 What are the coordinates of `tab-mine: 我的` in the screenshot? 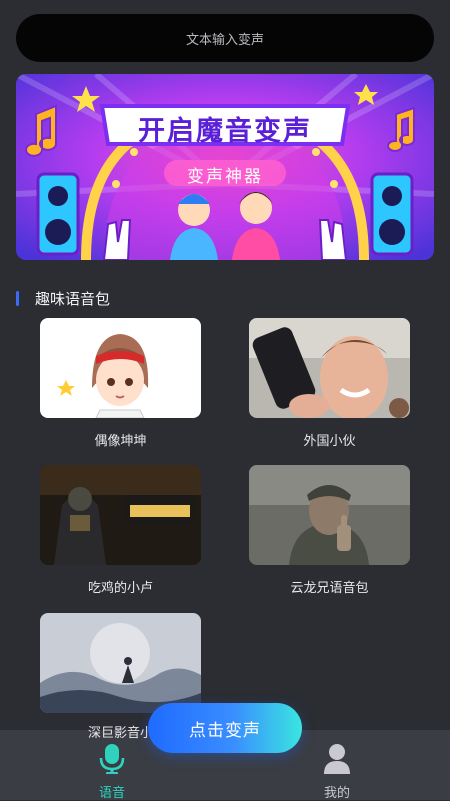 It's located at (337, 771).